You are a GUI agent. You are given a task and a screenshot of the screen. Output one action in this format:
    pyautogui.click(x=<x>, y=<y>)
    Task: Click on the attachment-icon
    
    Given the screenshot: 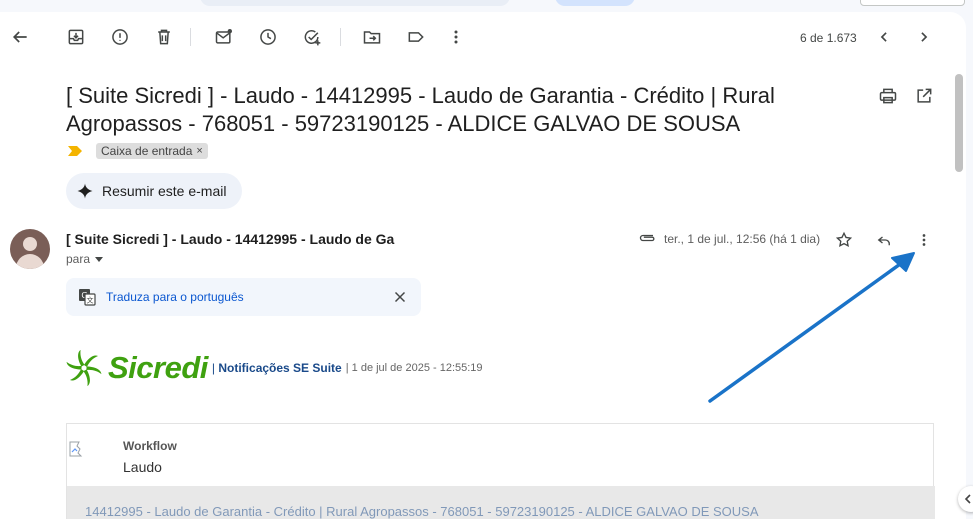 What is the action you would take?
    pyautogui.click(x=647, y=238)
    